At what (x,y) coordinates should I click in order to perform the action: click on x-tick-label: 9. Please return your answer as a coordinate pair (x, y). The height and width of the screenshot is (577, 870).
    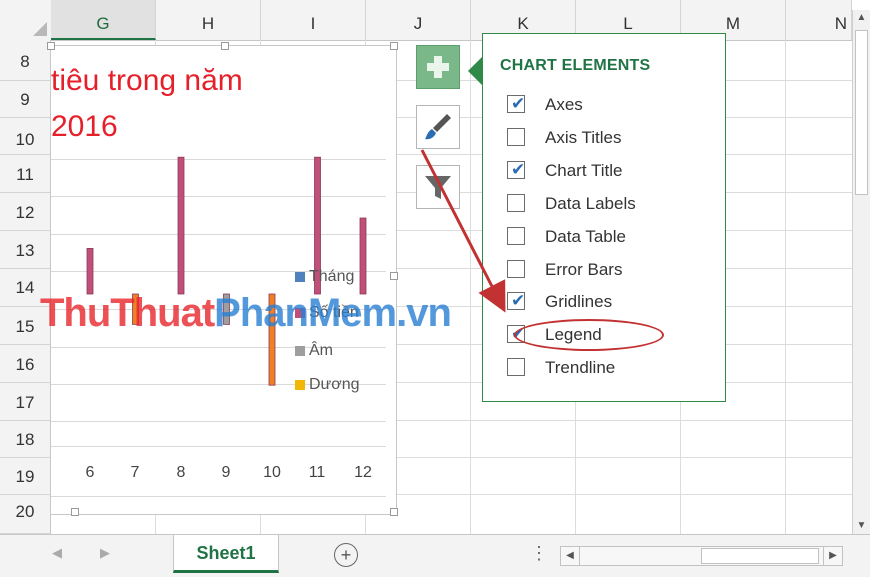
    Looking at the image, I should click on (226, 472).